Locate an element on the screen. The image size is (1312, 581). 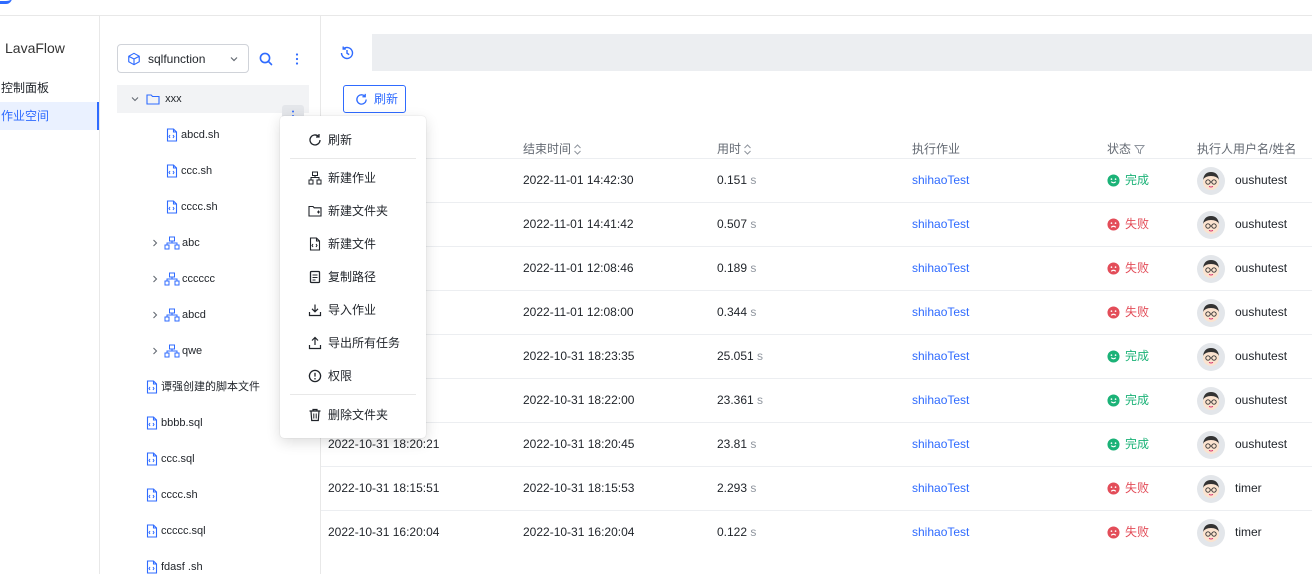
tree-item-job: cccccc is located at coordinates (182, 279).